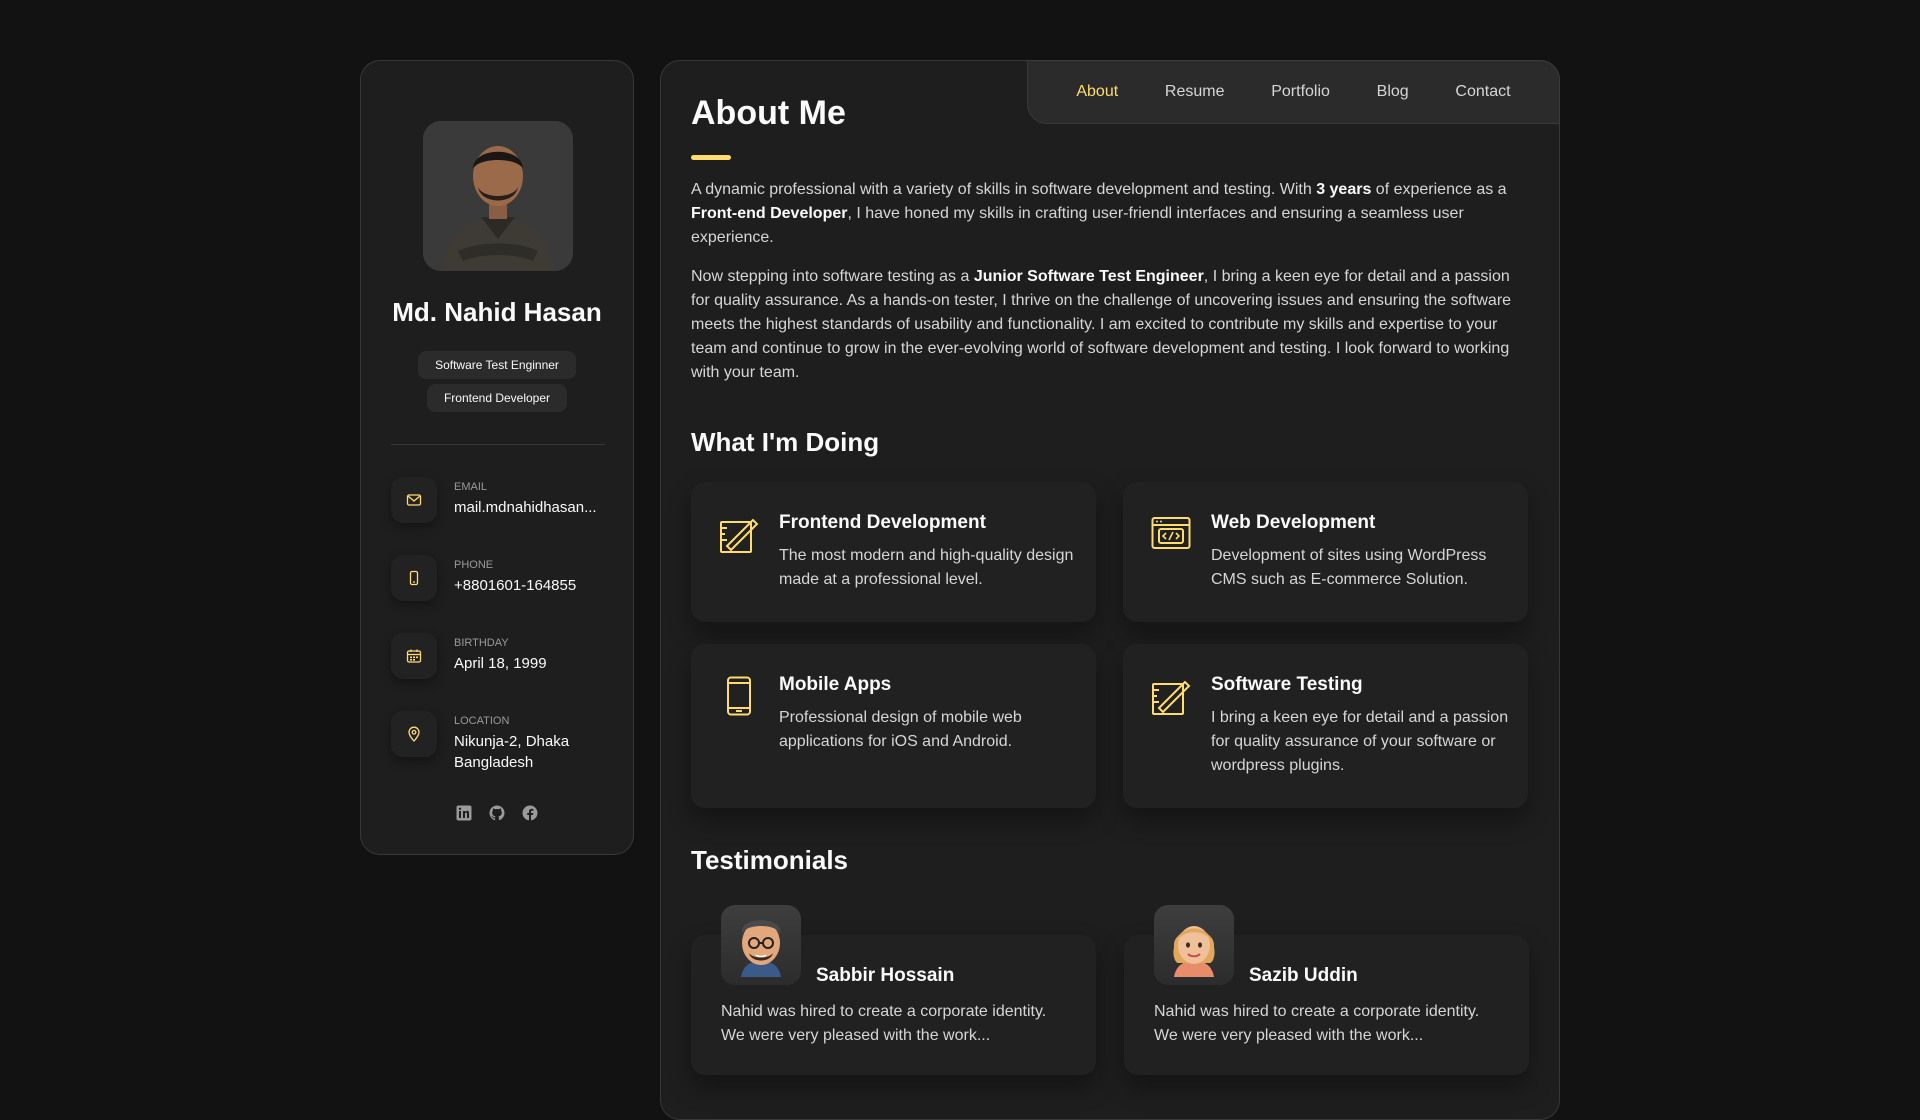  What do you see at coordinates (785, 442) in the screenshot?
I see `services-title: What I'm Doing` at bounding box center [785, 442].